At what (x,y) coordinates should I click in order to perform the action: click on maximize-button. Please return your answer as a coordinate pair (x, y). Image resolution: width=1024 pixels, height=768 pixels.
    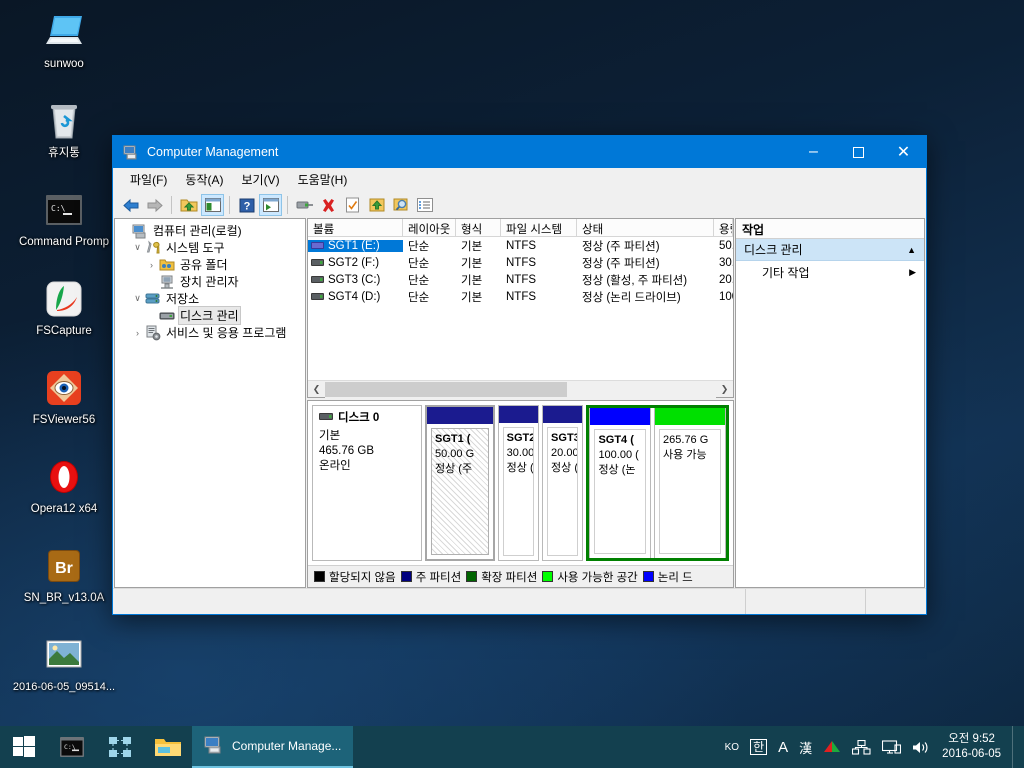
    Looking at the image, I should click on (858, 152).